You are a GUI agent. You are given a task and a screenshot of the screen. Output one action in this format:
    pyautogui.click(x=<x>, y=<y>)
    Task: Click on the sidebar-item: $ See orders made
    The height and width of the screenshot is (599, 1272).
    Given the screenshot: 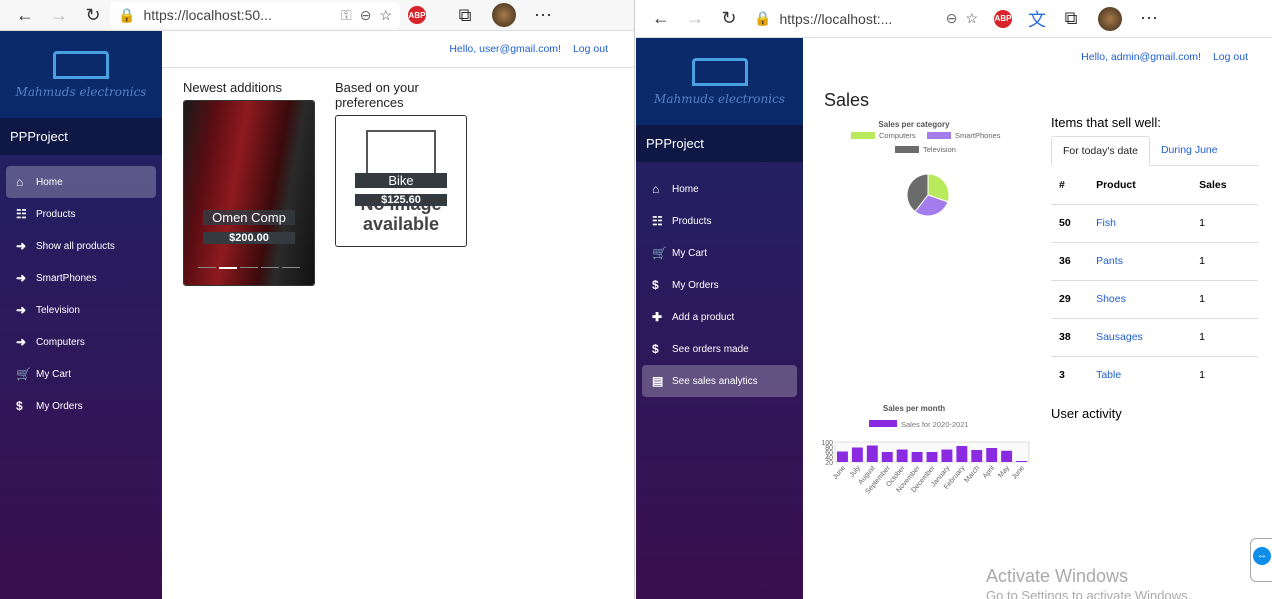 What is the action you would take?
    pyautogui.click(x=719, y=349)
    